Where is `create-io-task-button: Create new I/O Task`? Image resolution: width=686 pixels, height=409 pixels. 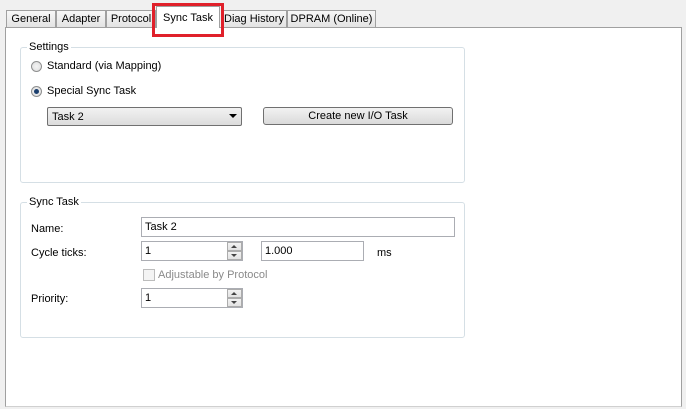
create-io-task-button: Create new I/O Task is located at coordinates (358, 116).